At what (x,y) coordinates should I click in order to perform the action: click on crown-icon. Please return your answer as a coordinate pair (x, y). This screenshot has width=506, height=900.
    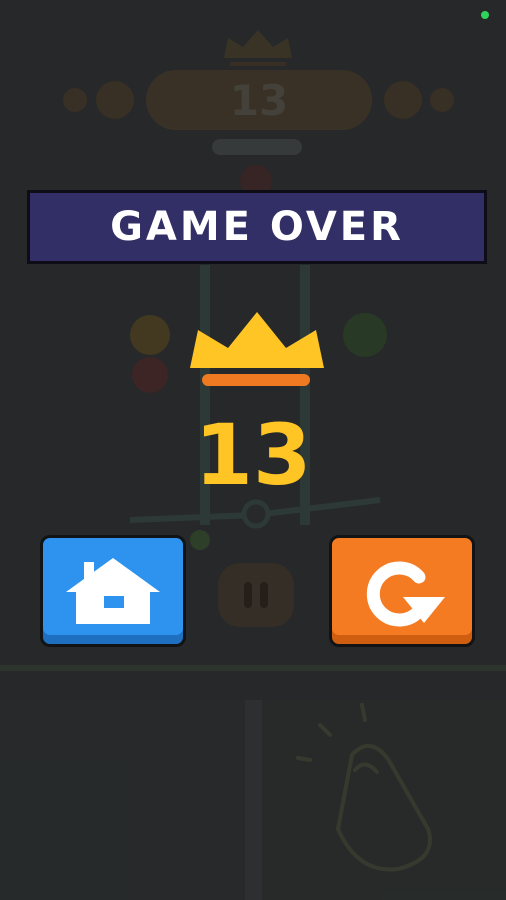
    Looking at the image, I should click on (257, 349).